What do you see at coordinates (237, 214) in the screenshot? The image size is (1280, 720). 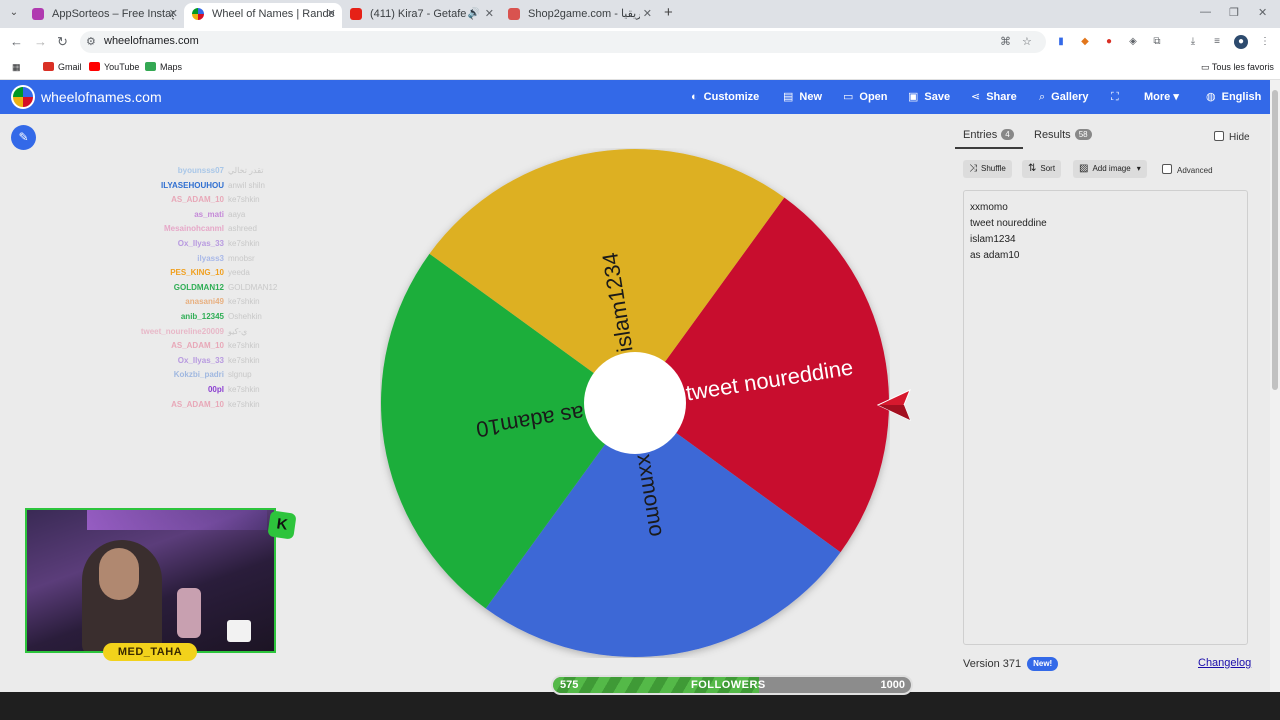 I see `chat-text: aaya` at bounding box center [237, 214].